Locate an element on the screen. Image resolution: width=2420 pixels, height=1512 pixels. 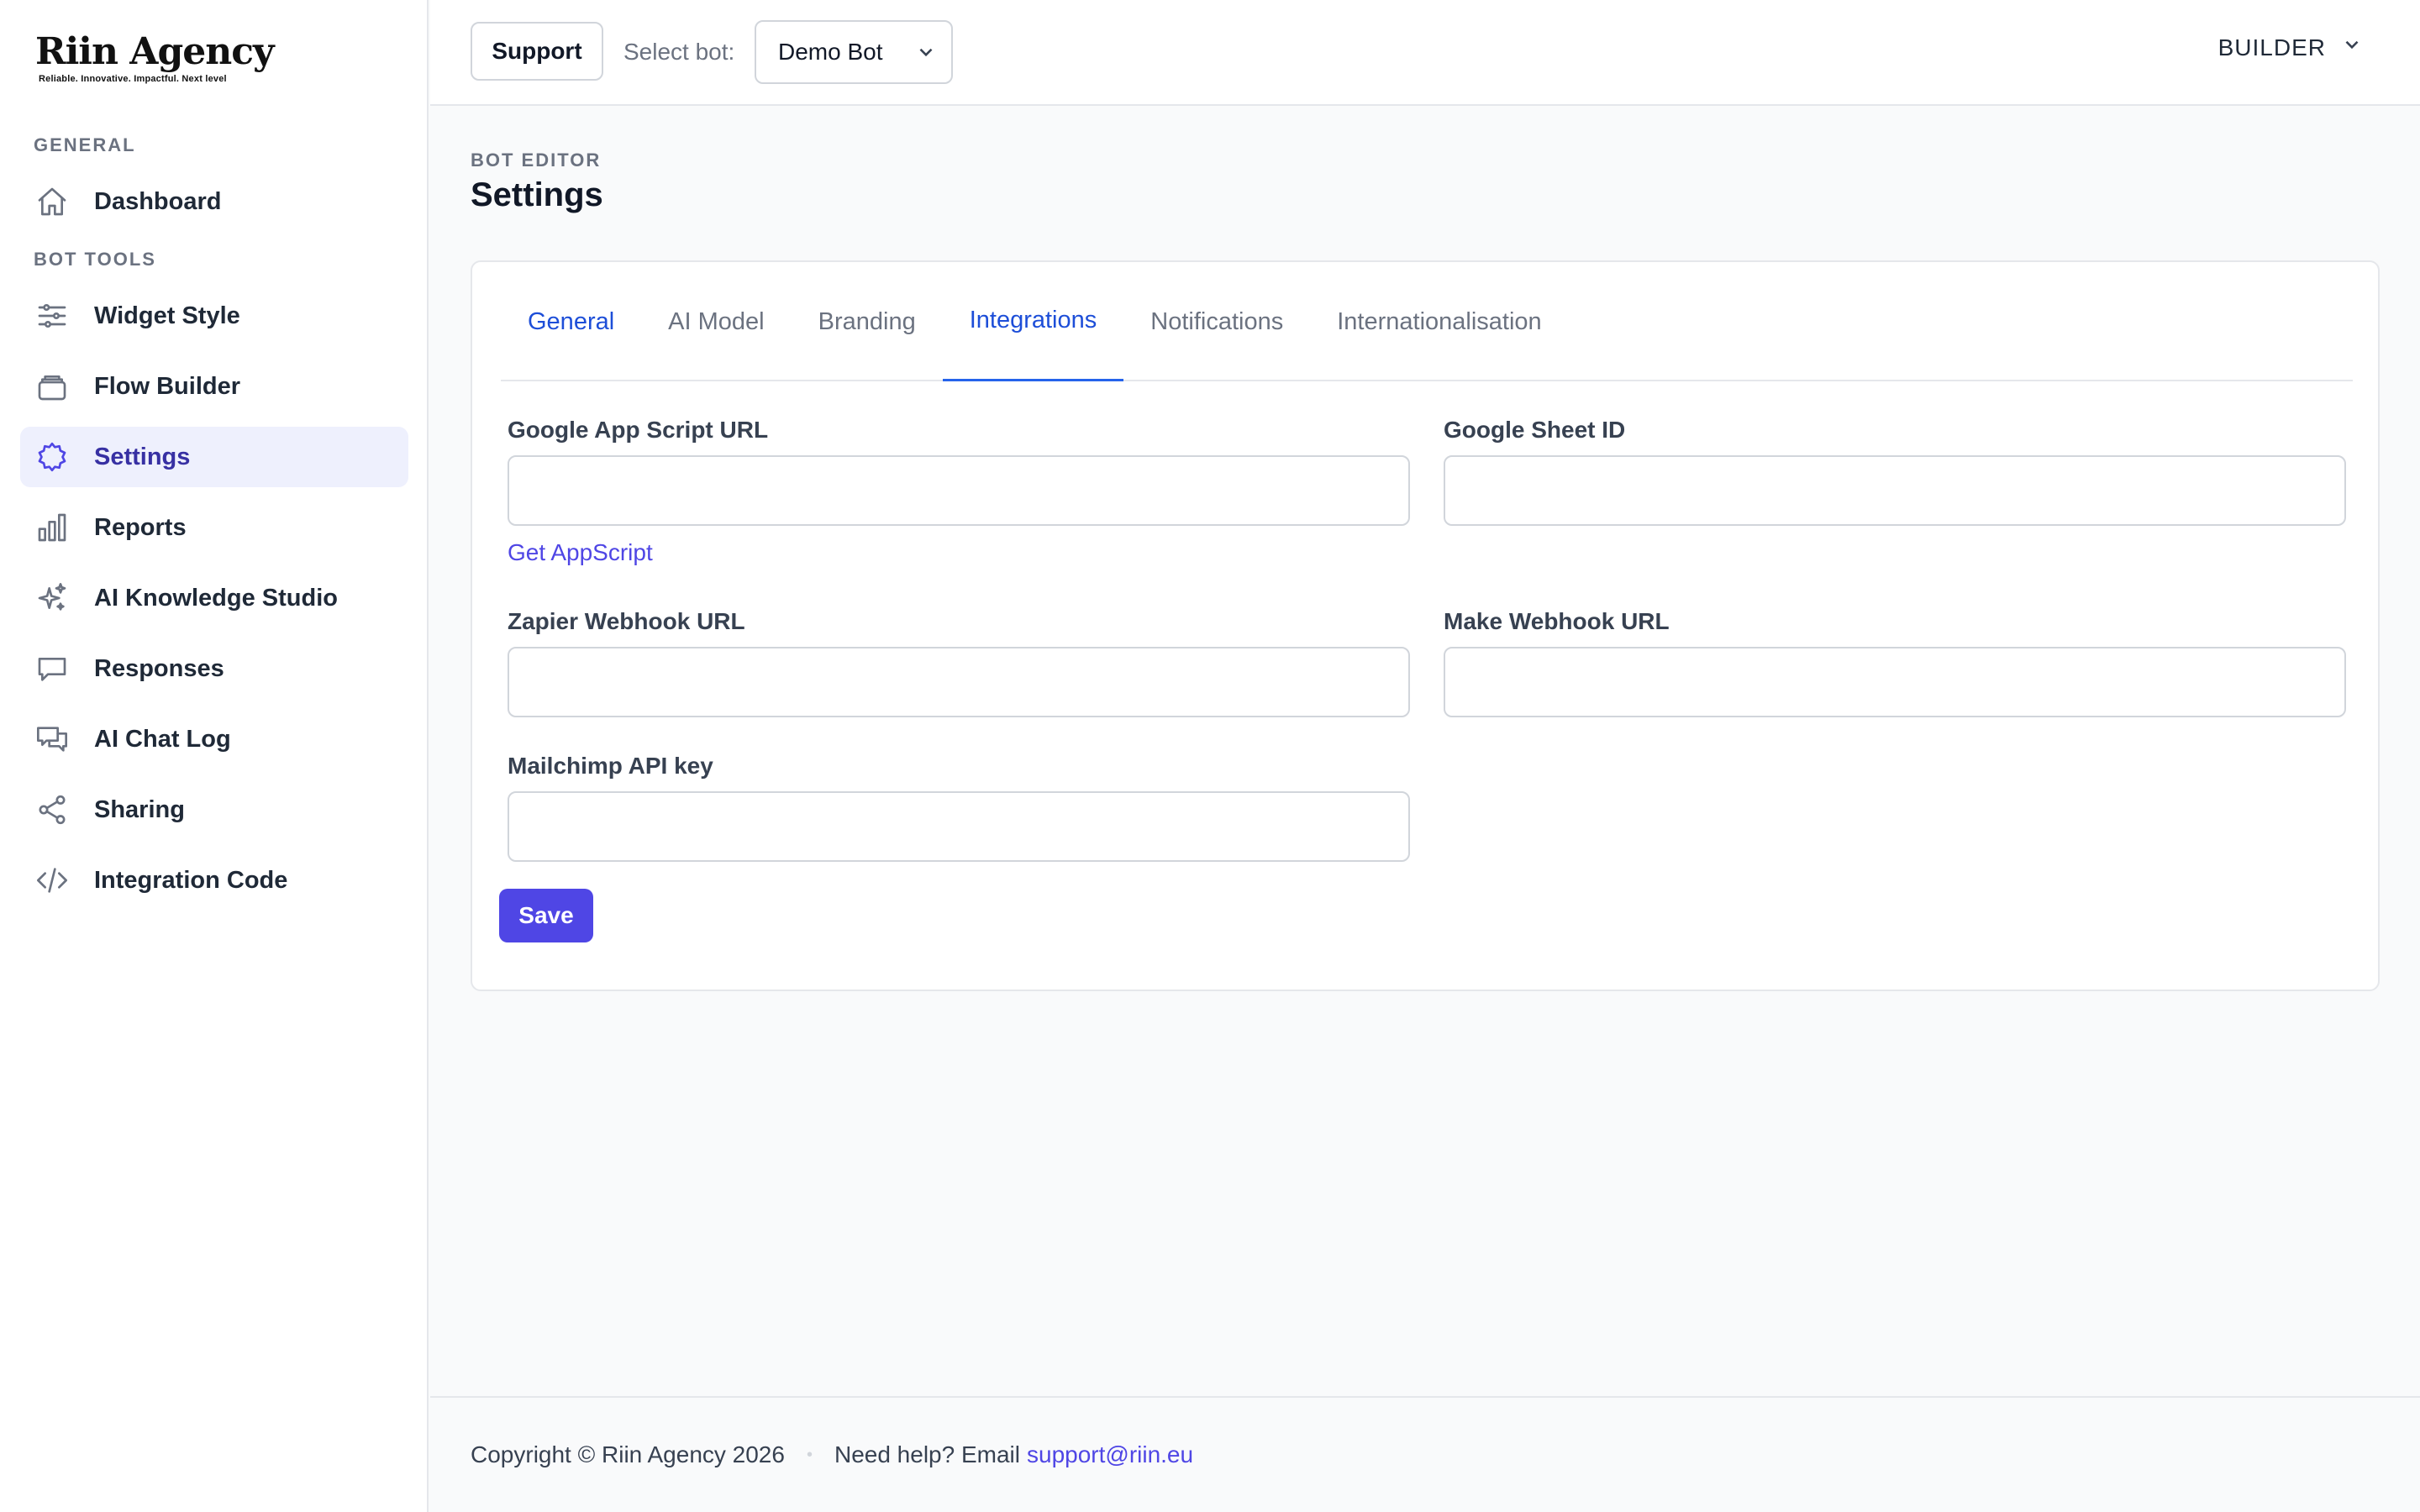
bot-select-dropdown: Demo Bot is located at coordinates (854, 52).